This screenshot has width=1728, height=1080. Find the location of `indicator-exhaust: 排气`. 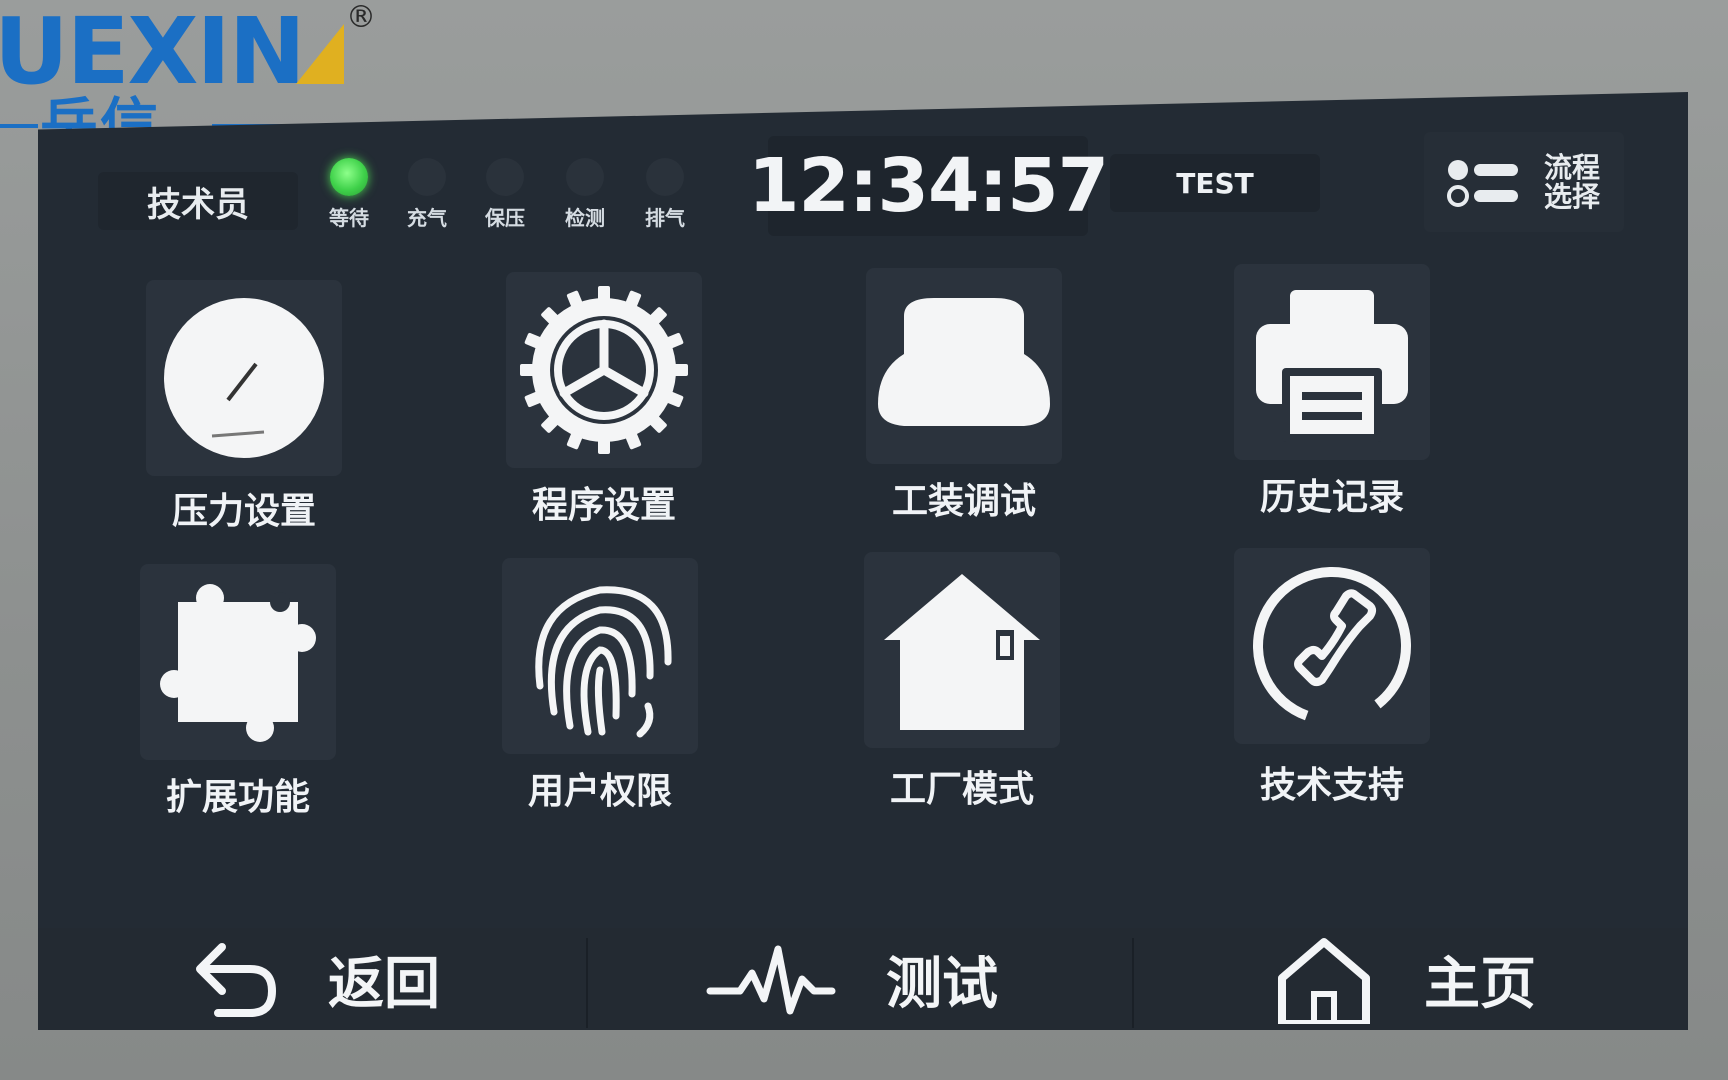

indicator-exhaust: 排气 is located at coordinates (665, 194).